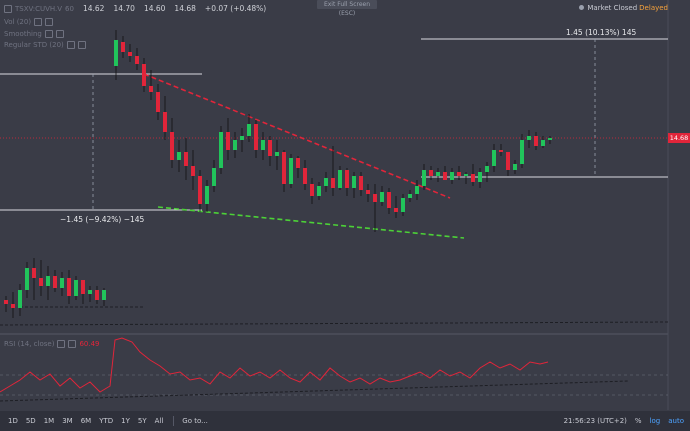 The width and height of the screenshot is (690, 431). I want to click on timeframe-5d: 5D, so click(31, 421).